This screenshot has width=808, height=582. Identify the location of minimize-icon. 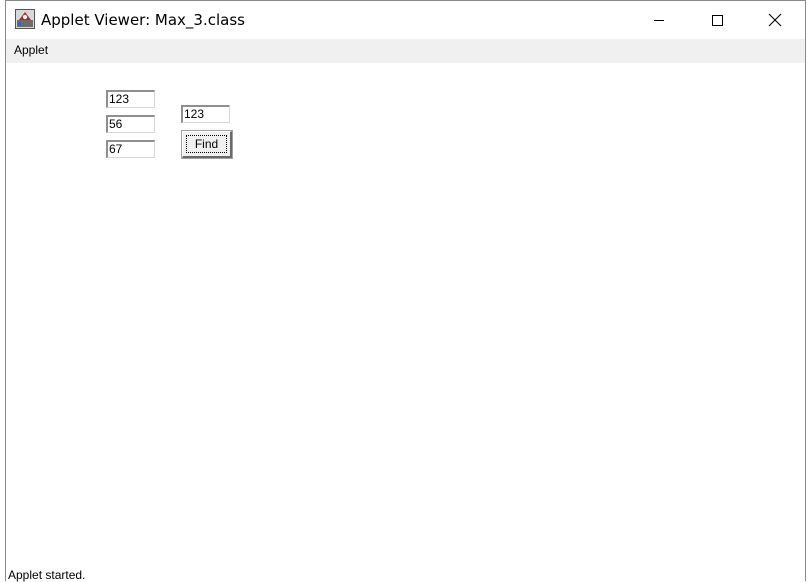
(659, 20).